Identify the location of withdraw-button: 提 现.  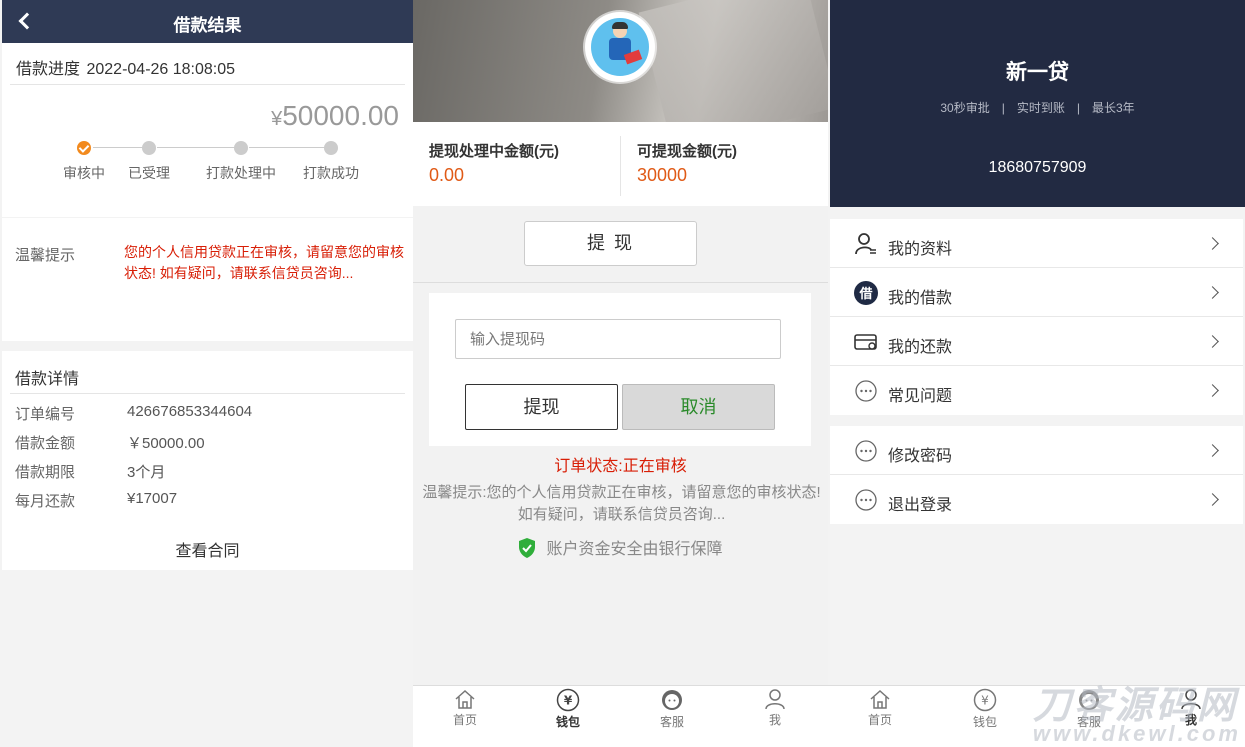
(610, 243).